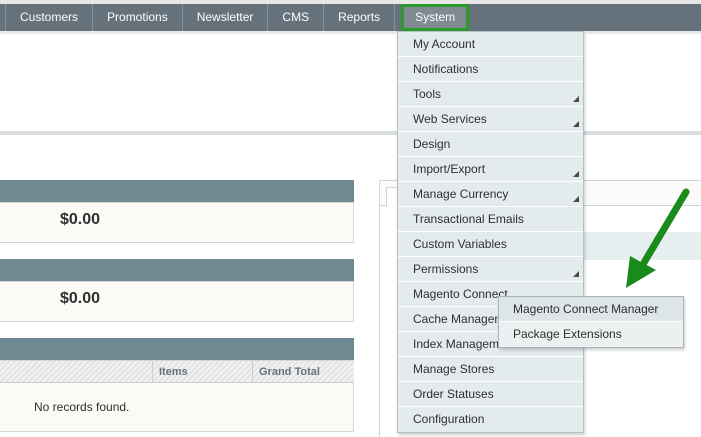 The width and height of the screenshot is (701, 437). What do you see at coordinates (461, 194) in the screenshot?
I see `menu-item-label: Manage Currency` at bounding box center [461, 194].